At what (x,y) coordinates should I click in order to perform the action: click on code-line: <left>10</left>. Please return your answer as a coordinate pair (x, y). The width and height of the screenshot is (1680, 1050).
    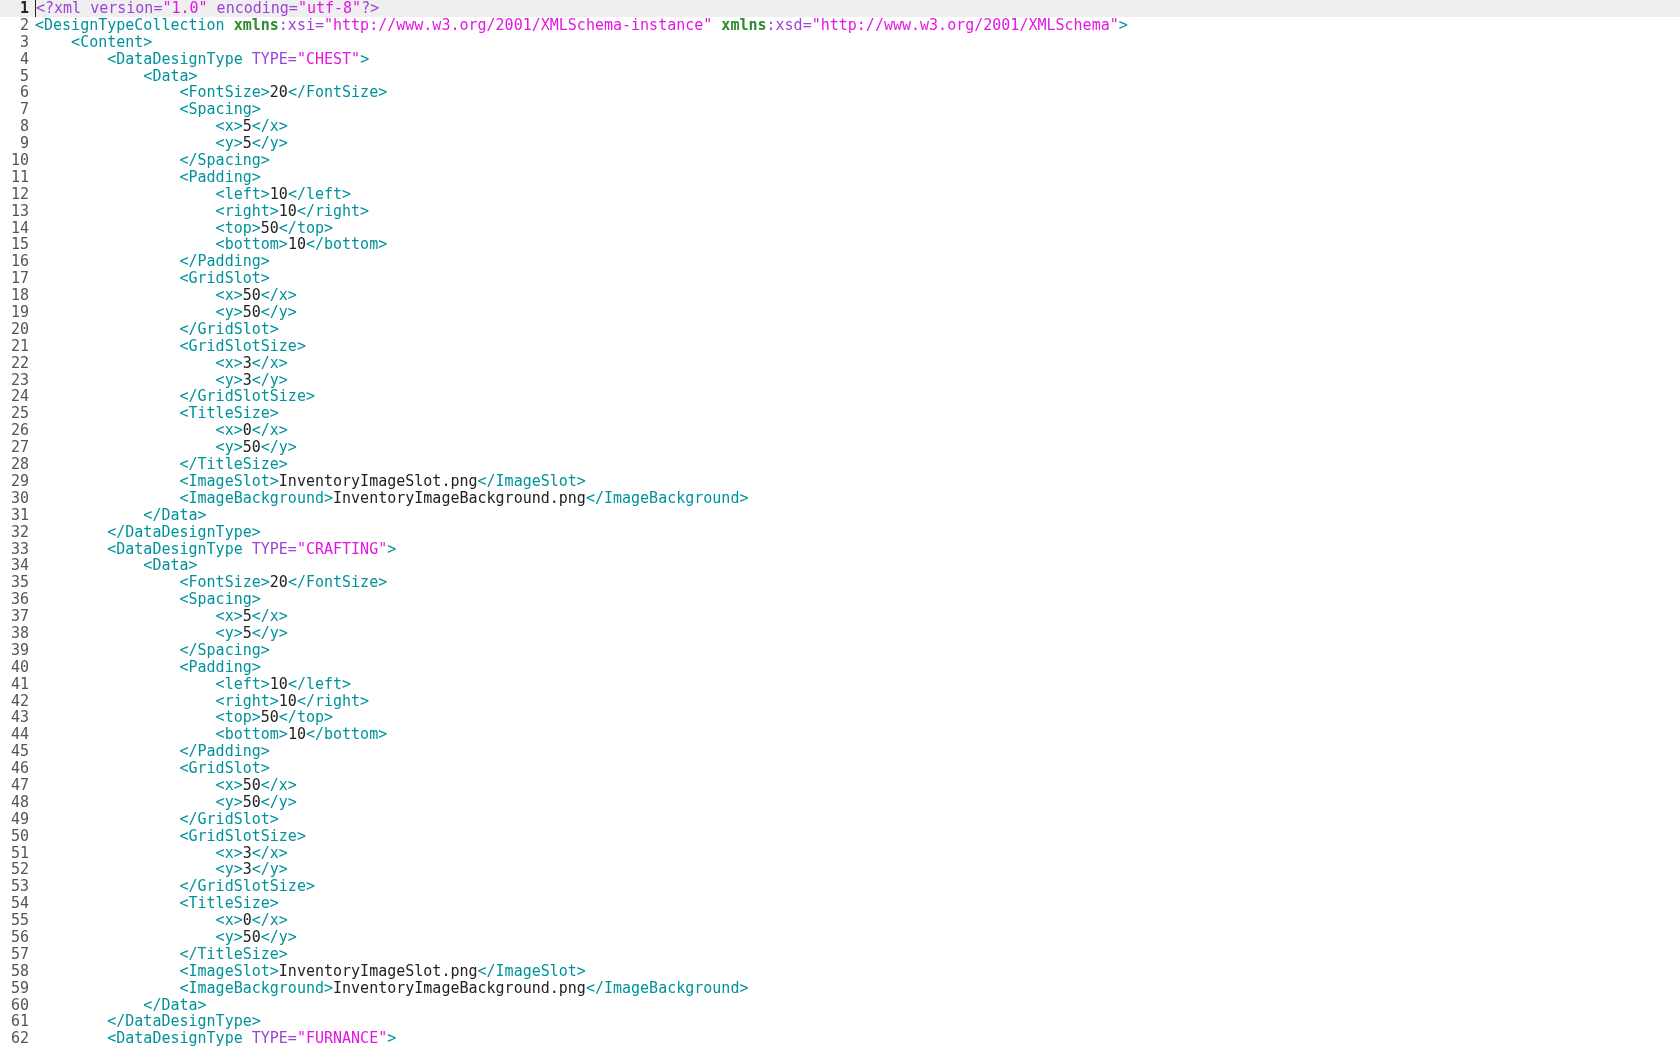
    Looking at the image, I should click on (284, 194).